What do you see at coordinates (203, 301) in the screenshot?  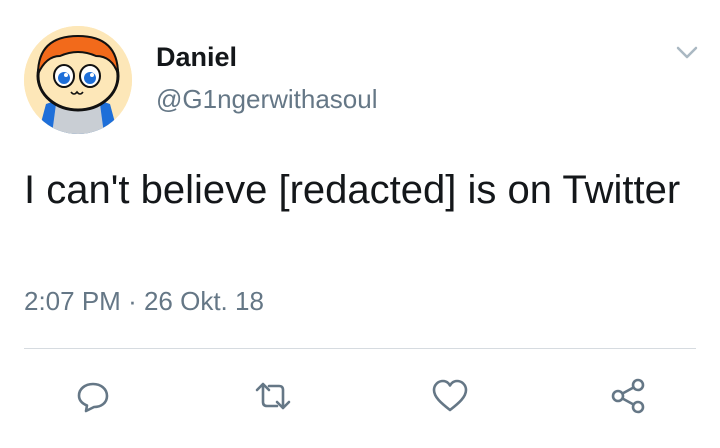 I see `tweet-date: 26 Okt. 18` at bounding box center [203, 301].